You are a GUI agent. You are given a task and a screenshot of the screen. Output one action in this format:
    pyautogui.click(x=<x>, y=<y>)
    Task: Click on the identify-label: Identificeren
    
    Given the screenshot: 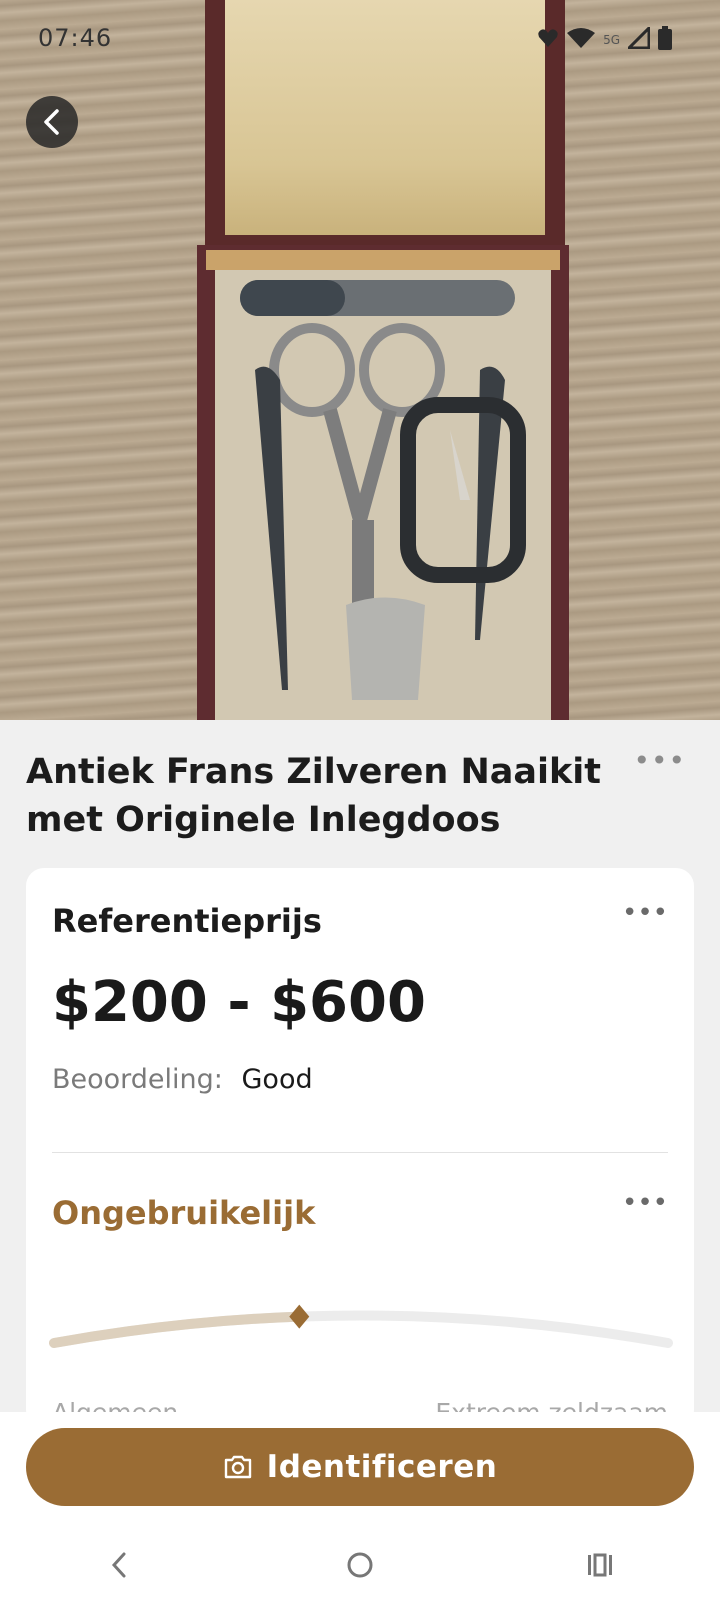 What is the action you would take?
    pyautogui.click(x=382, y=1467)
    